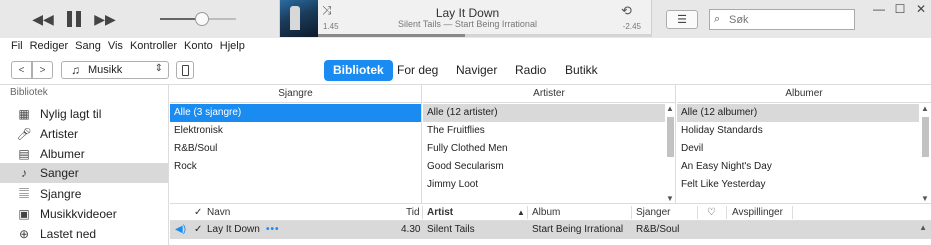 The height and width of the screenshot is (245, 931). Describe the element at coordinates (798, 149) in the screenshot. I see `album-row: Devil` at that location.